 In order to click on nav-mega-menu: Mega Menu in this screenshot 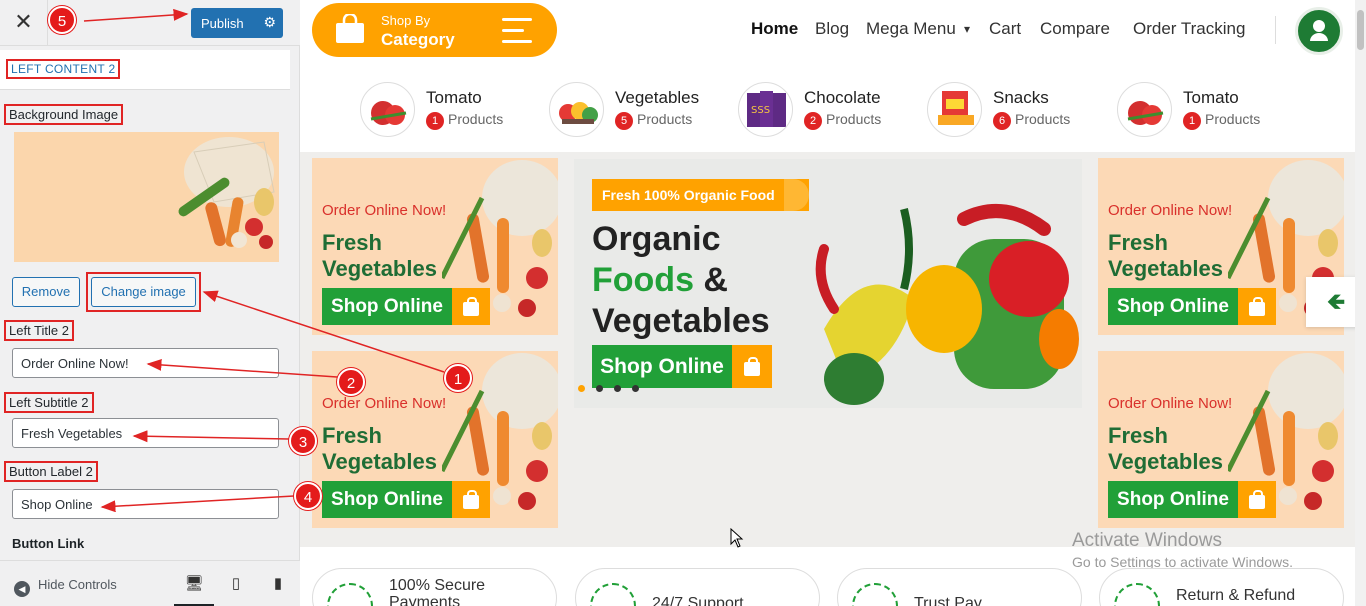, I will do `click(911, 29)`.